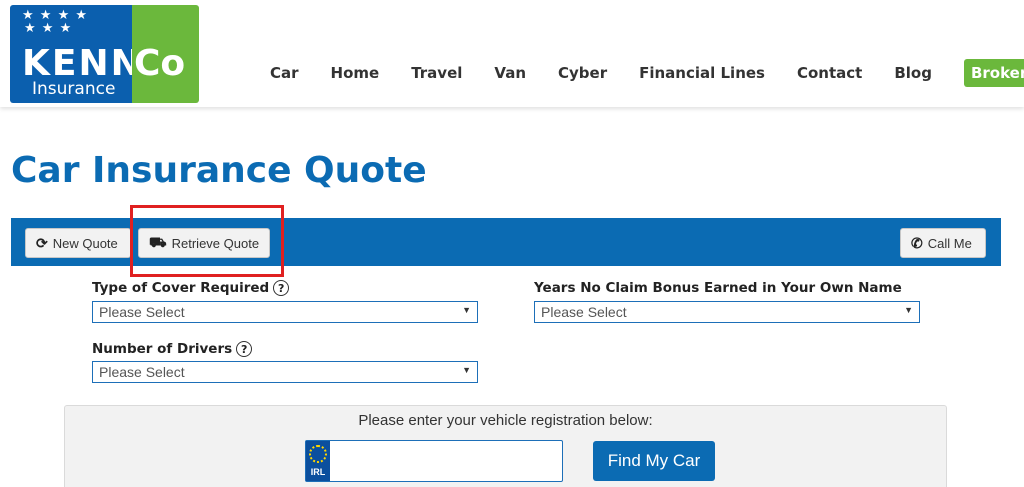  What do you see at coordinates (55, 22) in the screenshot?
I see `stars-icon: ★ ★ ★ ★ ★ ★ ★` at bounding box center [55, 22].